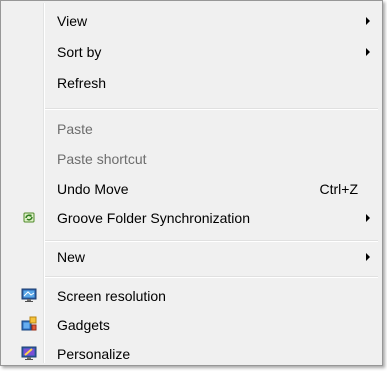 This screenshot has height=371, width=387. What do you see at coordinates (191, 296) in the screenshot?
I see `menu-item-screen-resolution: Screen resolution` at bounding box center [191, 296].